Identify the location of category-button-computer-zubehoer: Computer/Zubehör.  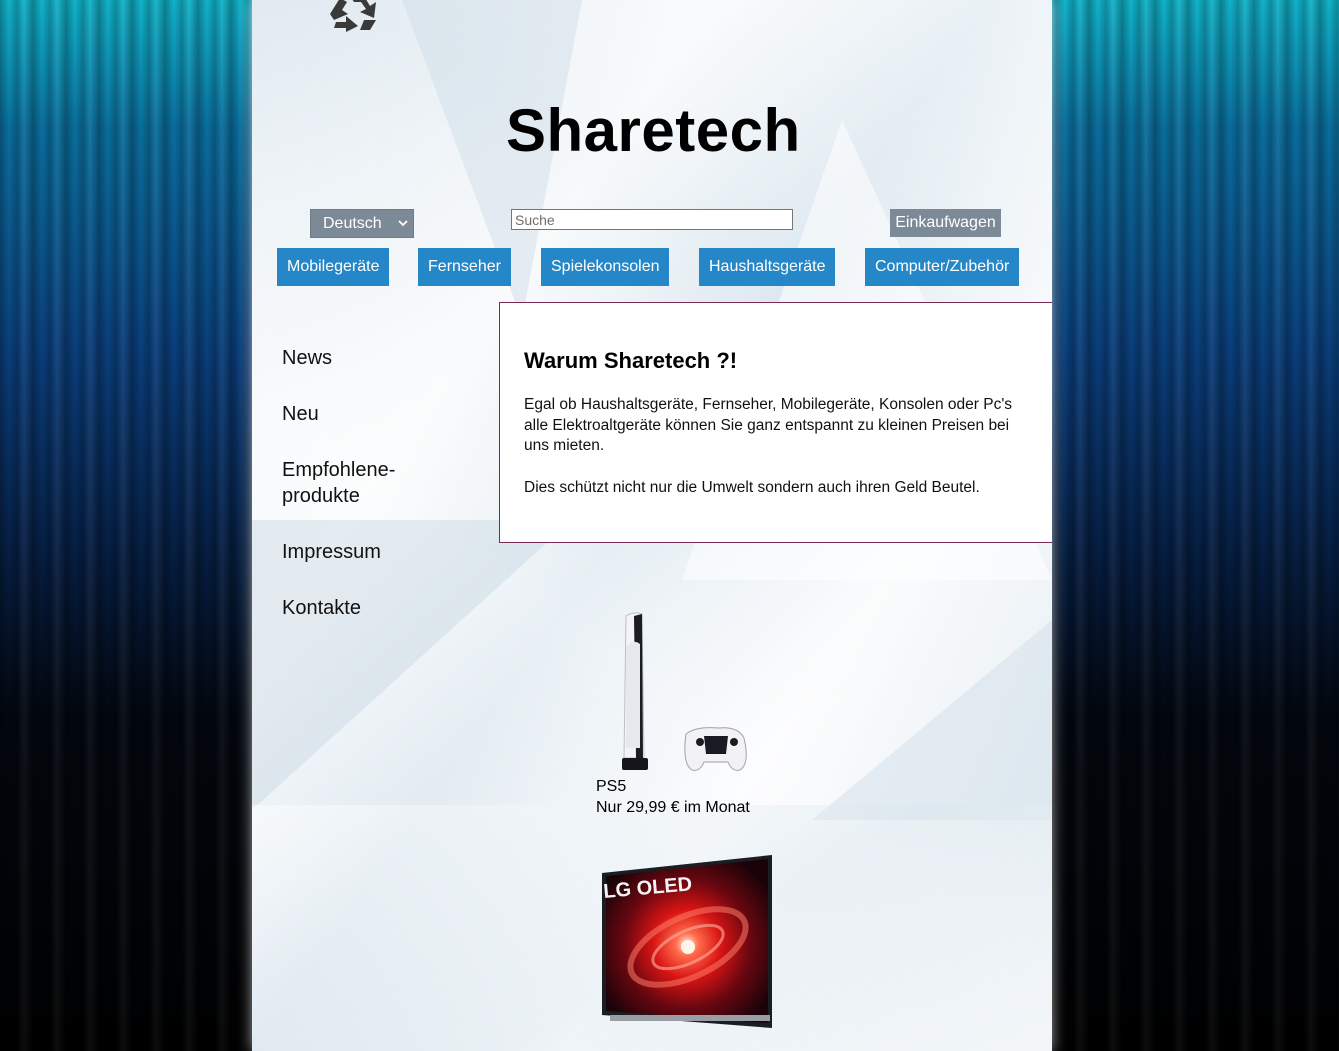
(942, 267).